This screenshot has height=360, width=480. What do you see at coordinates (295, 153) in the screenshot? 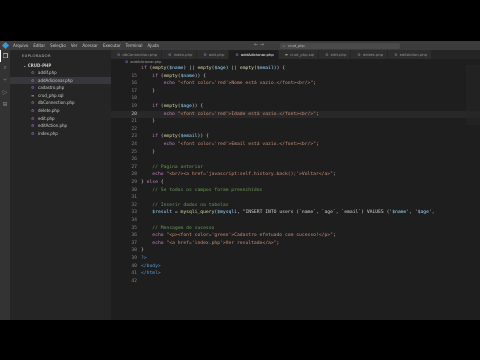
I see `code-line: 25 }` at bounding box center [295, 153].